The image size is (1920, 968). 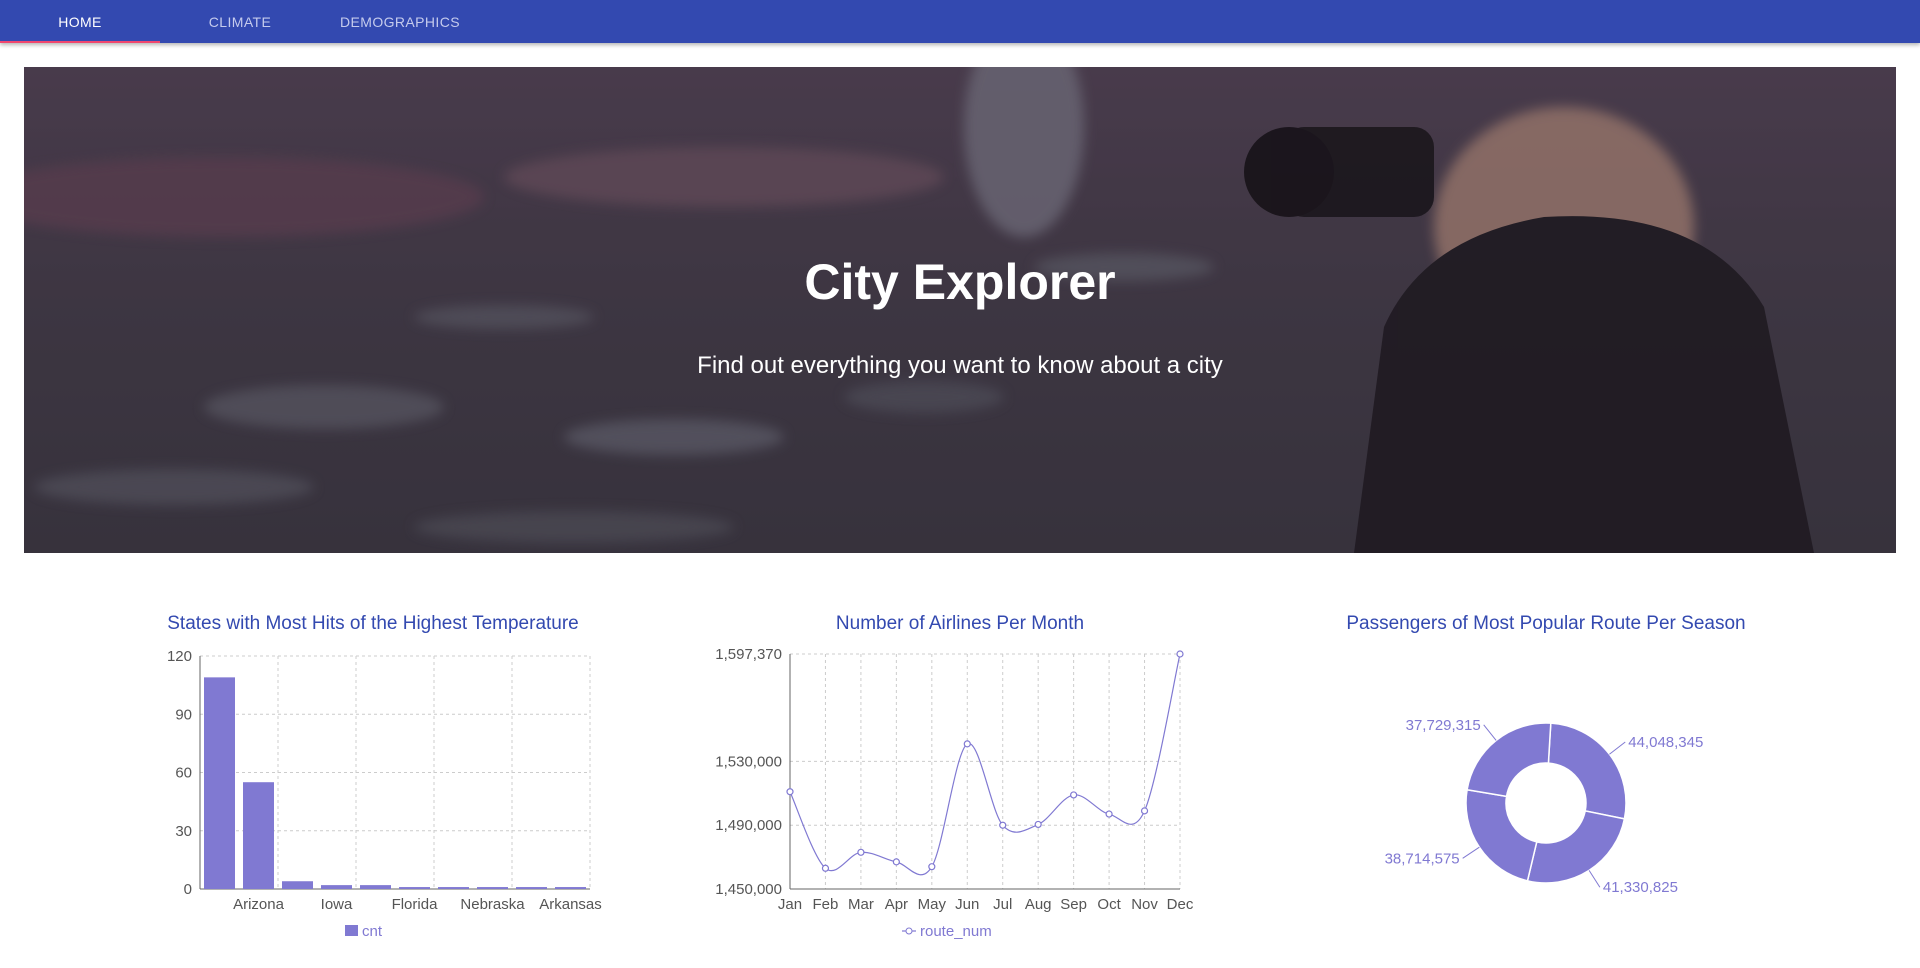 What do you see at coordinates (861, 904) in the screenshot?
I see `x-tick-label: Mar` at bounding box center [861, 904].